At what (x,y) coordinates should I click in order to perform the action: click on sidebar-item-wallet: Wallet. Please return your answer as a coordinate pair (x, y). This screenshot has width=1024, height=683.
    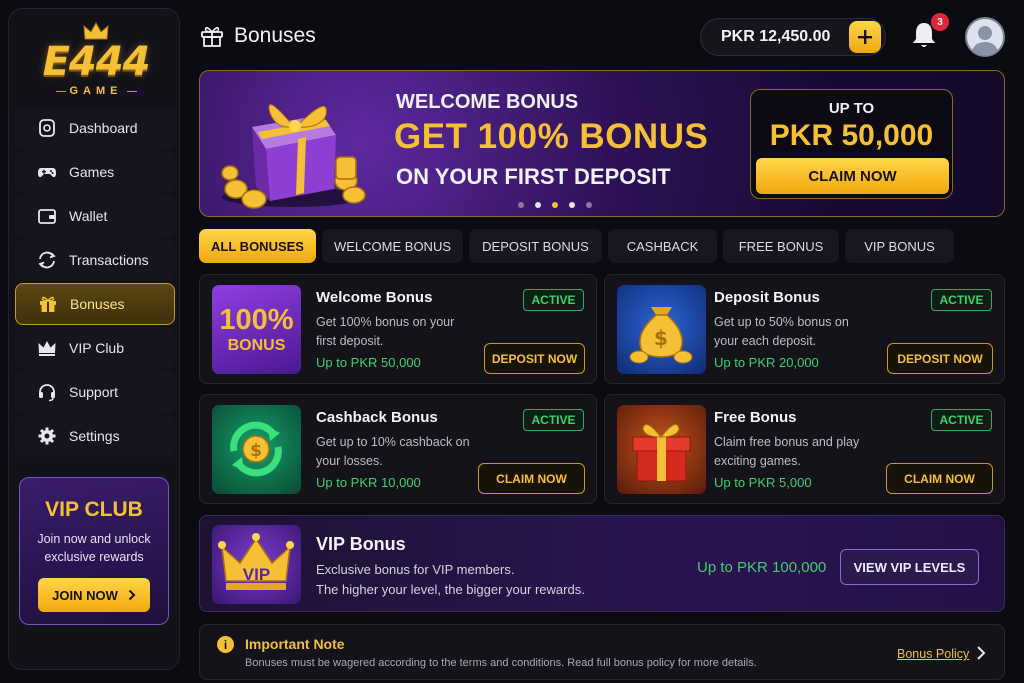
    Looking at the image, I should click on (95, 216).